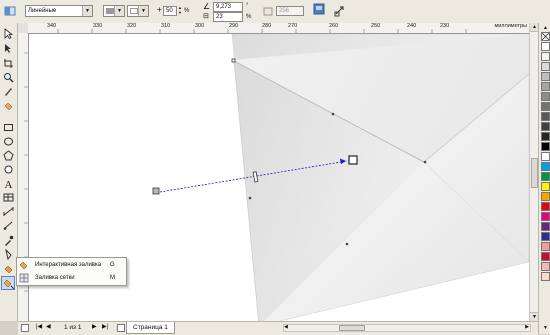 The image size is (550, 335). Describe the element at coordinates (25, 328) in the screenshot. I see `page-options-icon` at that location.